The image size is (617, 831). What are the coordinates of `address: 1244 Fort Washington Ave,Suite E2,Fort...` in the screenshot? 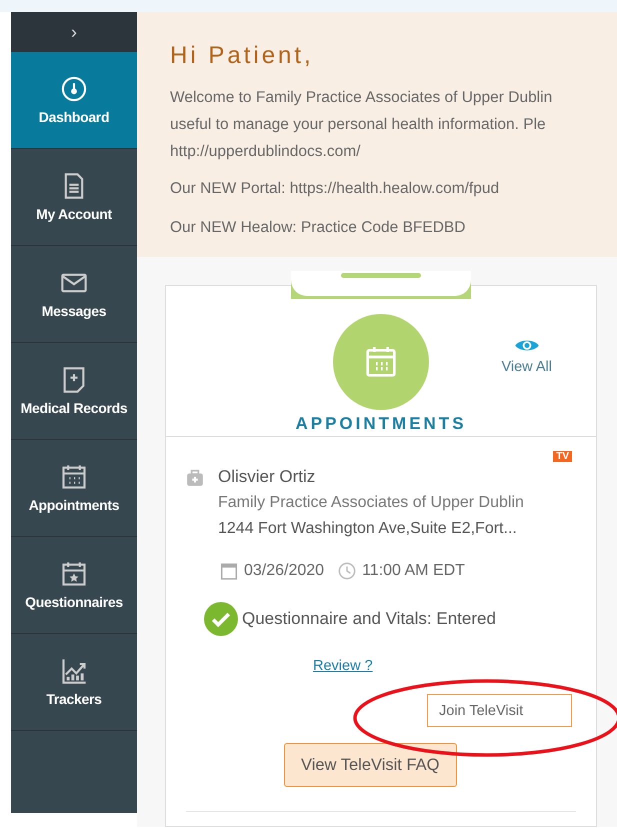 It's located at (368, 529).